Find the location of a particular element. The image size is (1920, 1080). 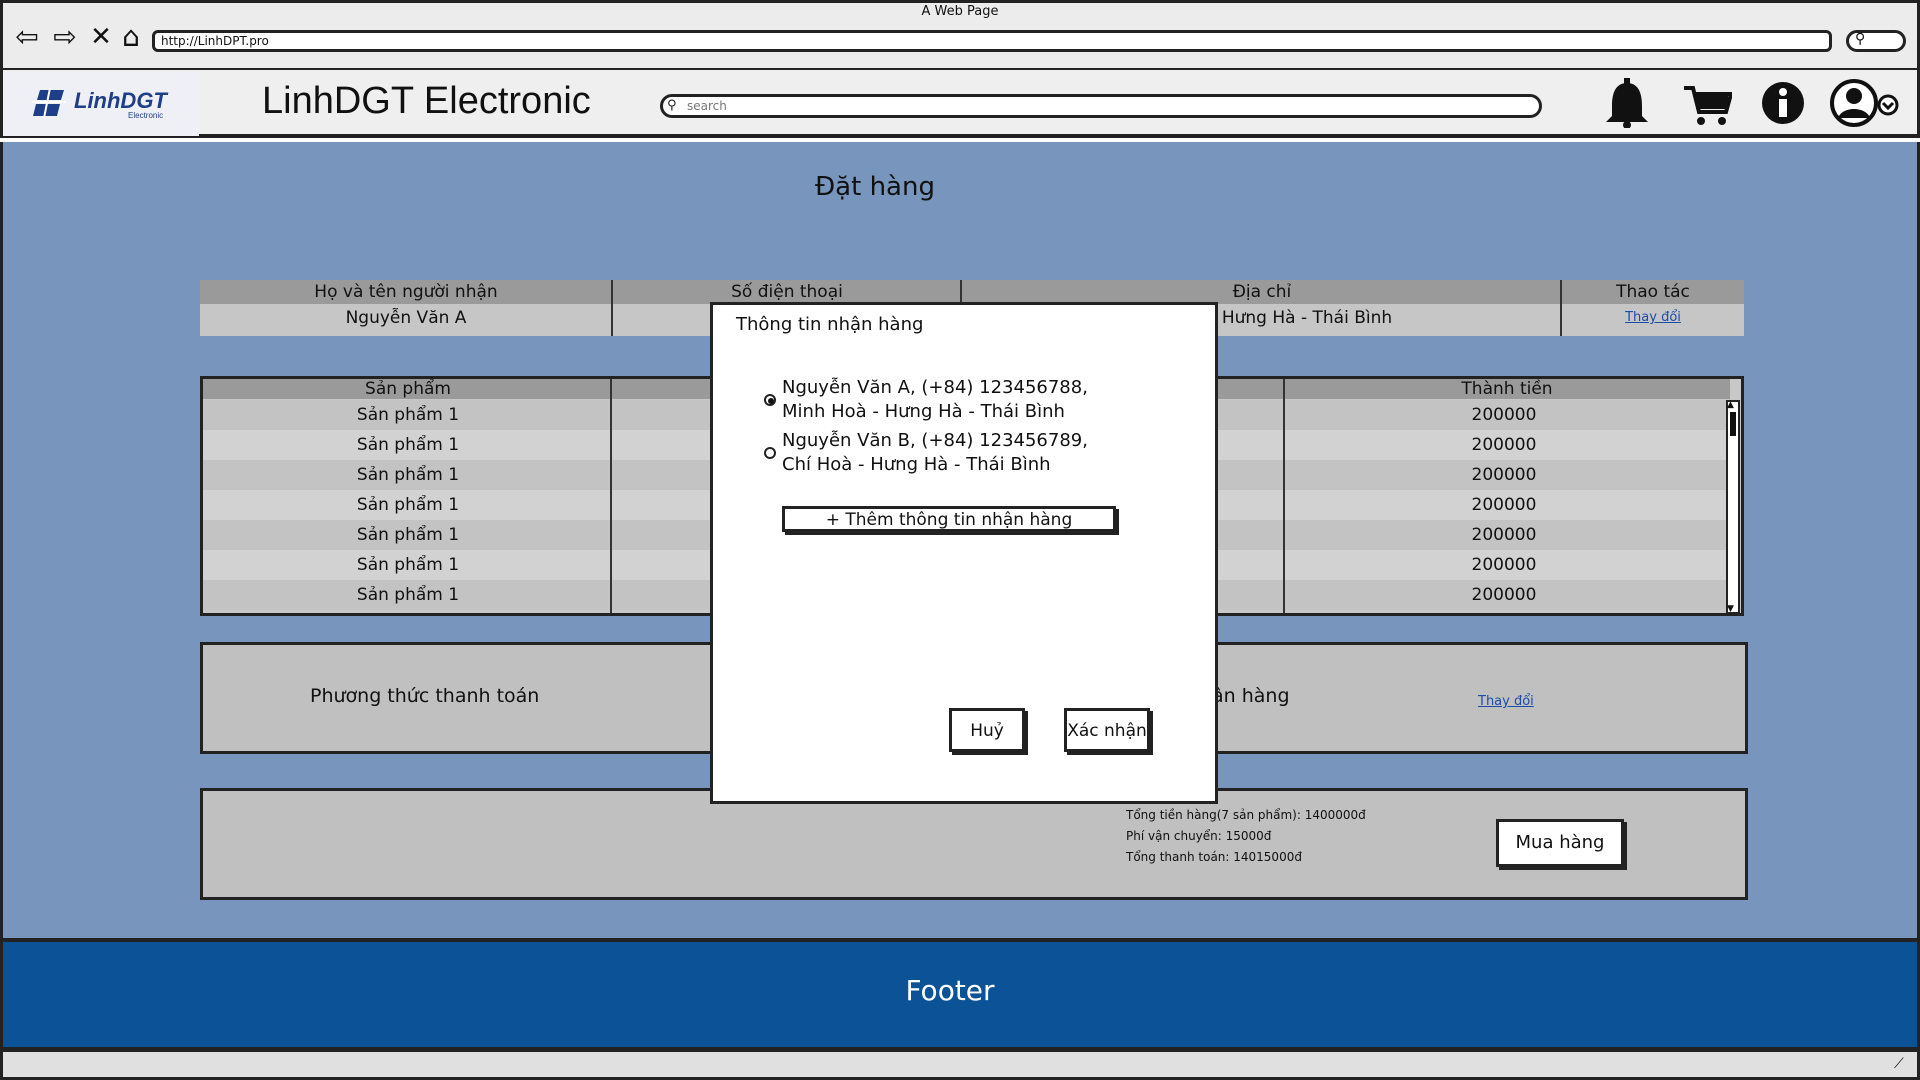

address-option-1-radio is located at coordinates (770, 400).